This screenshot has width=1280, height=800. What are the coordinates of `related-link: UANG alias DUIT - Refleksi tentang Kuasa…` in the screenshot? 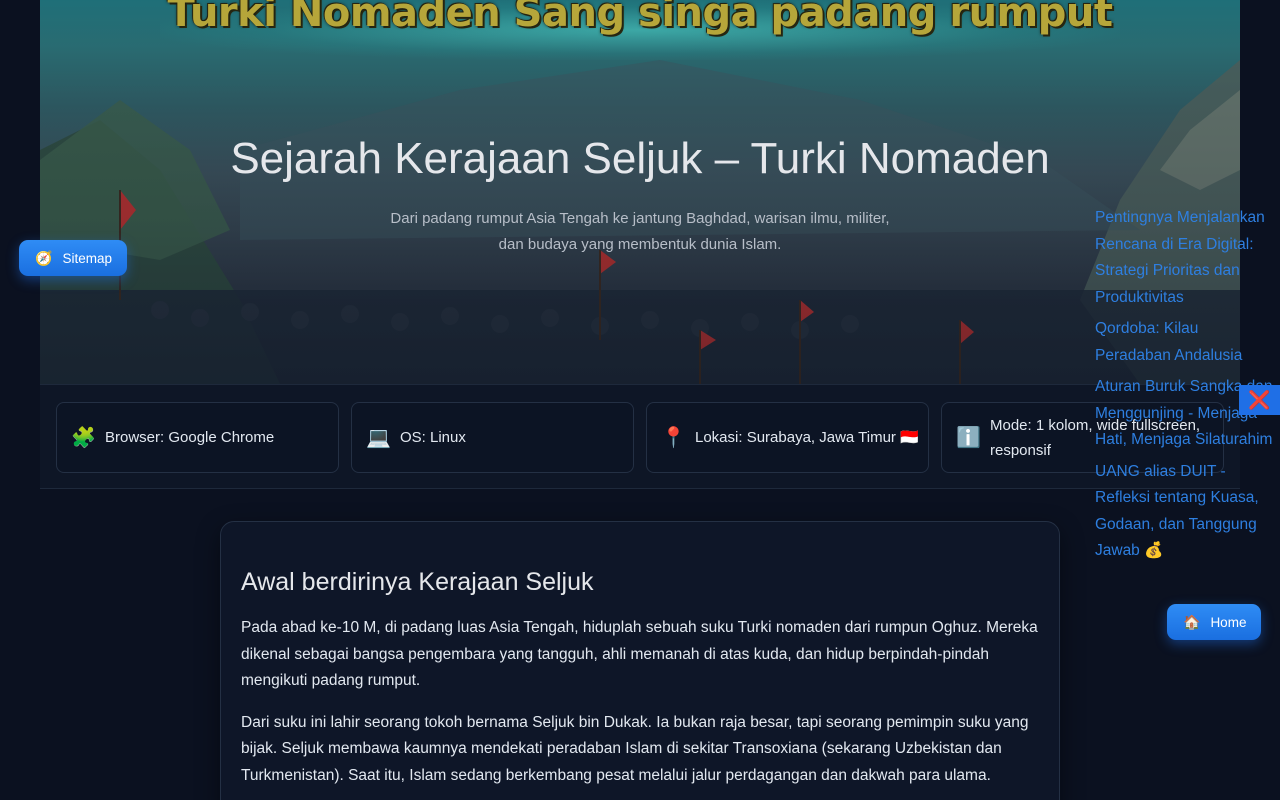 It's located at (1185, 512).